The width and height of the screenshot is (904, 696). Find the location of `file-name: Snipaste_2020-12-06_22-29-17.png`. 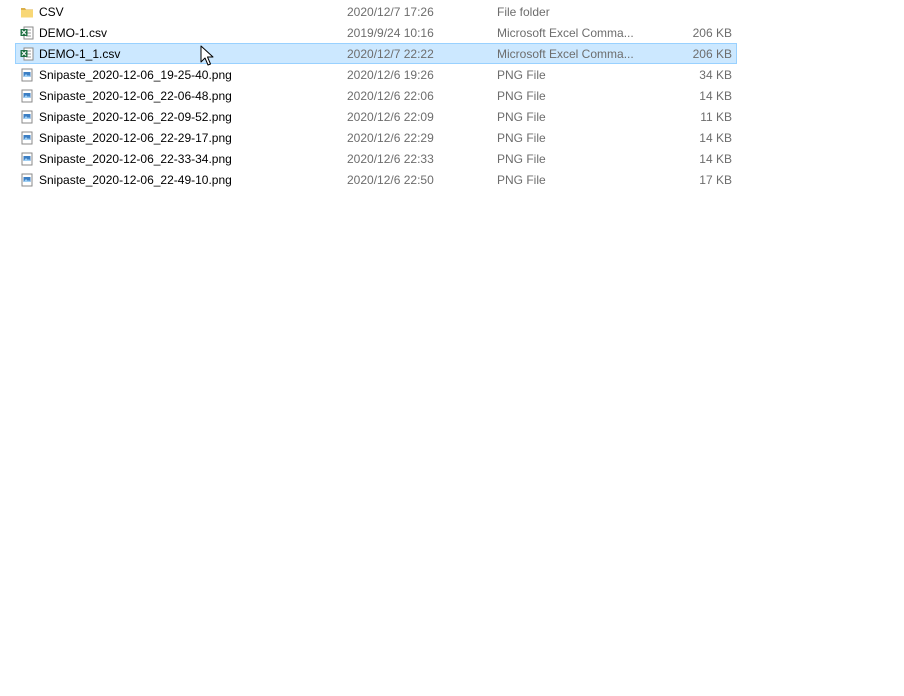

file-name: Snipaste_2020-12-06_22-29-17.png is located at coordinates (135, 138).